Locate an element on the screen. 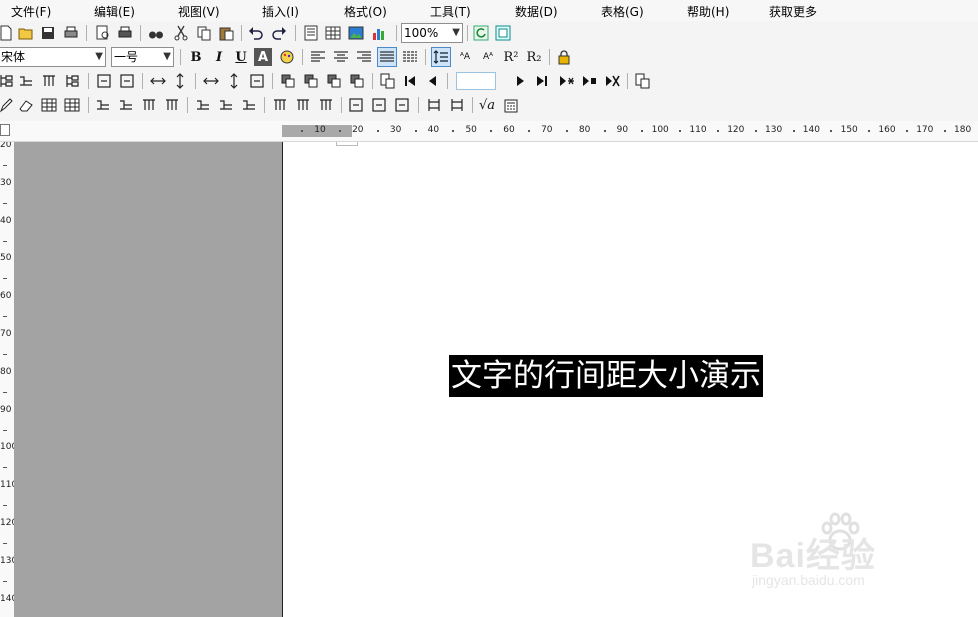 The image size is (978, 617). fit-height-icon is located at coordinates (234, 81).